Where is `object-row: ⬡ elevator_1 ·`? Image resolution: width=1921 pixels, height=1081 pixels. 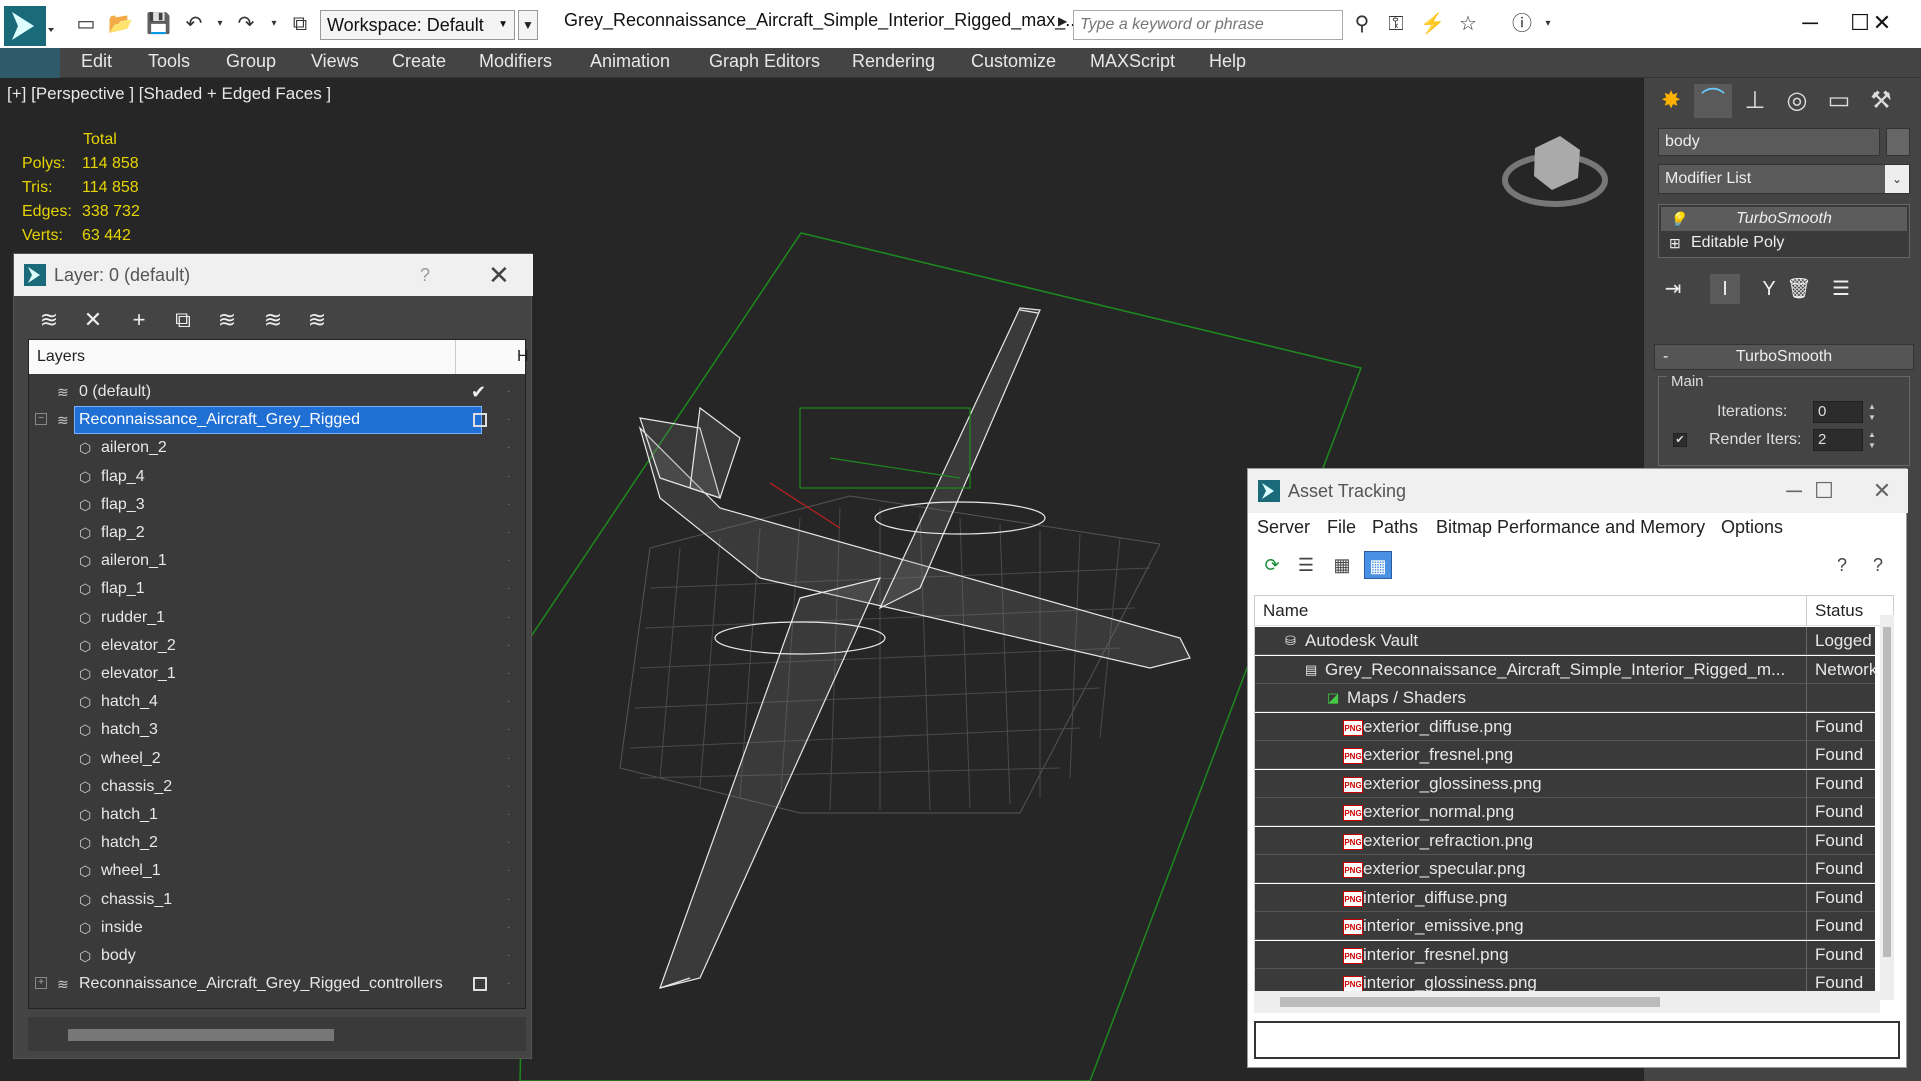 object-row: ⬡ elevator_1 · is located at coordinates (269, 674).